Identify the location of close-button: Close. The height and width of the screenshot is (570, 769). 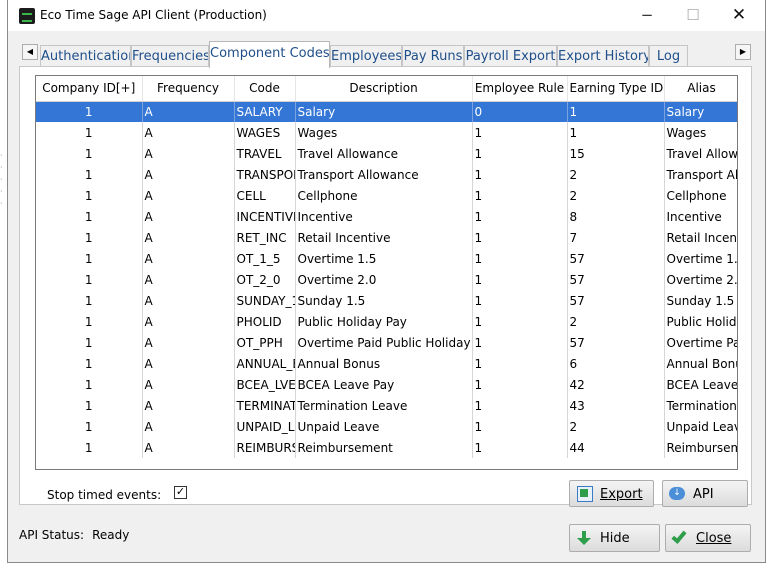
(708, 538).